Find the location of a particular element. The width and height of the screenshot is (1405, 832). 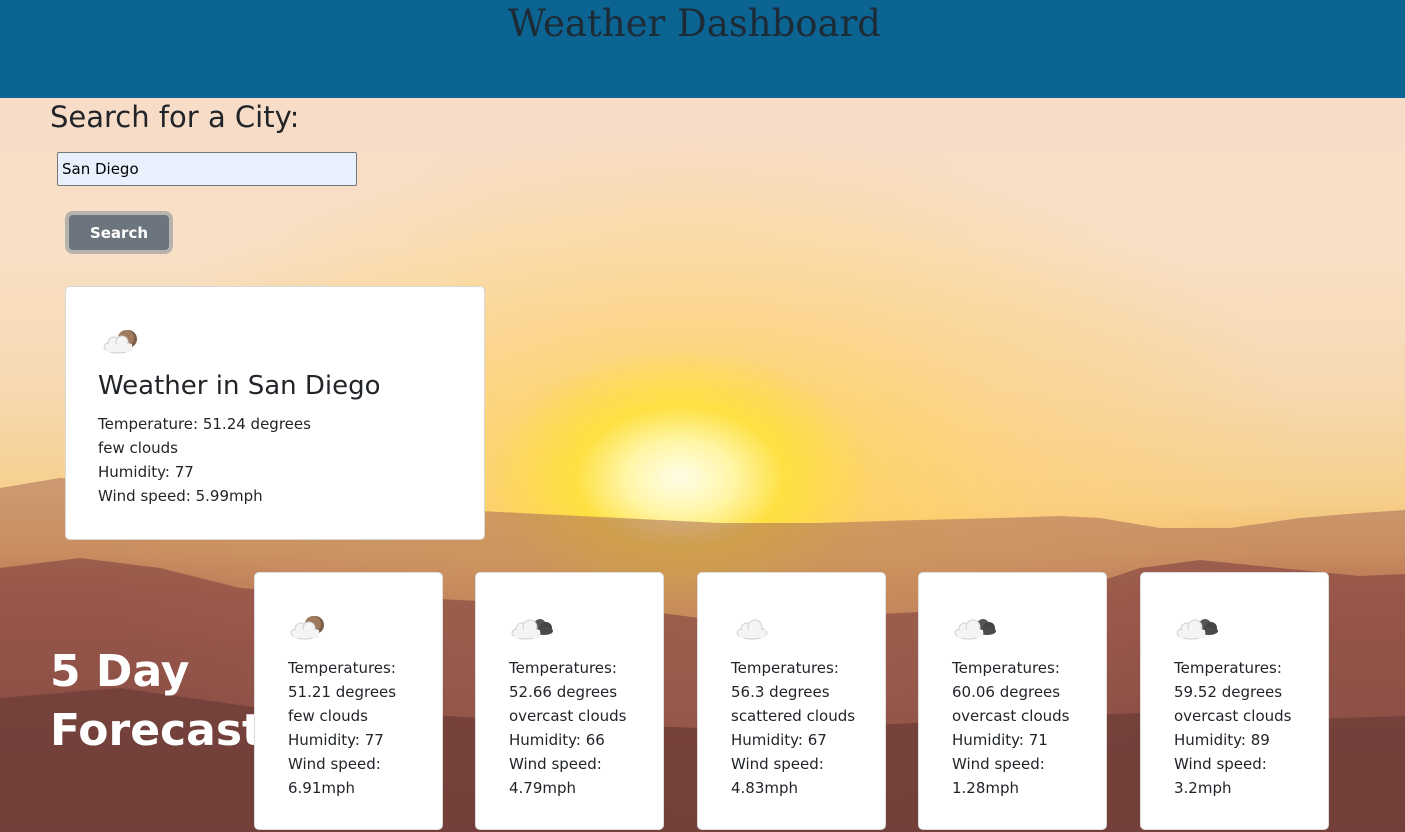

forecast-humidity: Humidity: 66 is located at coordinates (557, 740).